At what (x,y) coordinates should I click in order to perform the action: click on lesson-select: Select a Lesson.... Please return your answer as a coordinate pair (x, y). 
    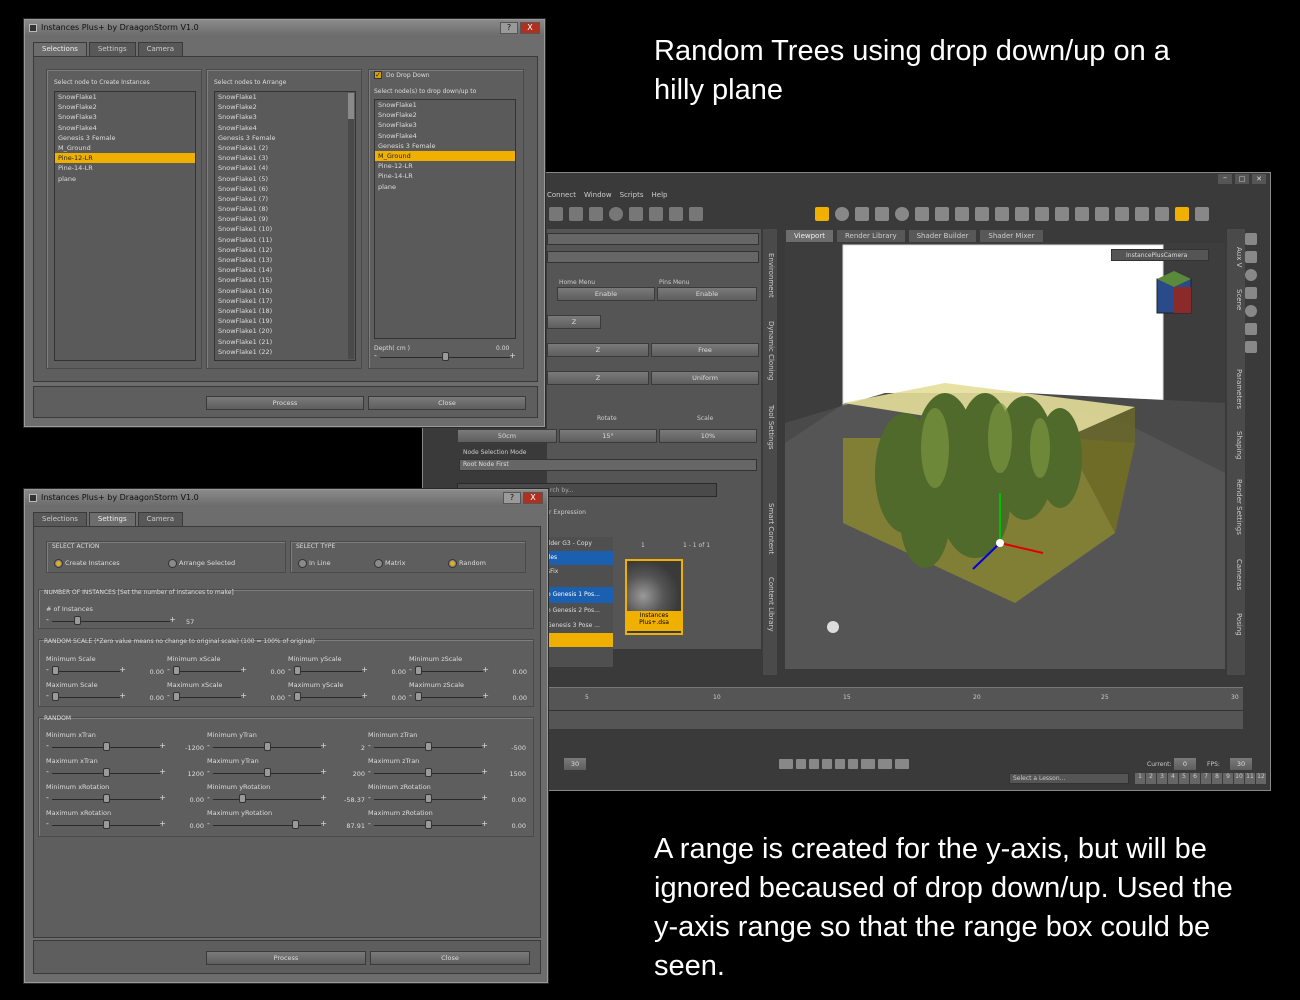
    Looking at the image, I should click on (1069, 778).